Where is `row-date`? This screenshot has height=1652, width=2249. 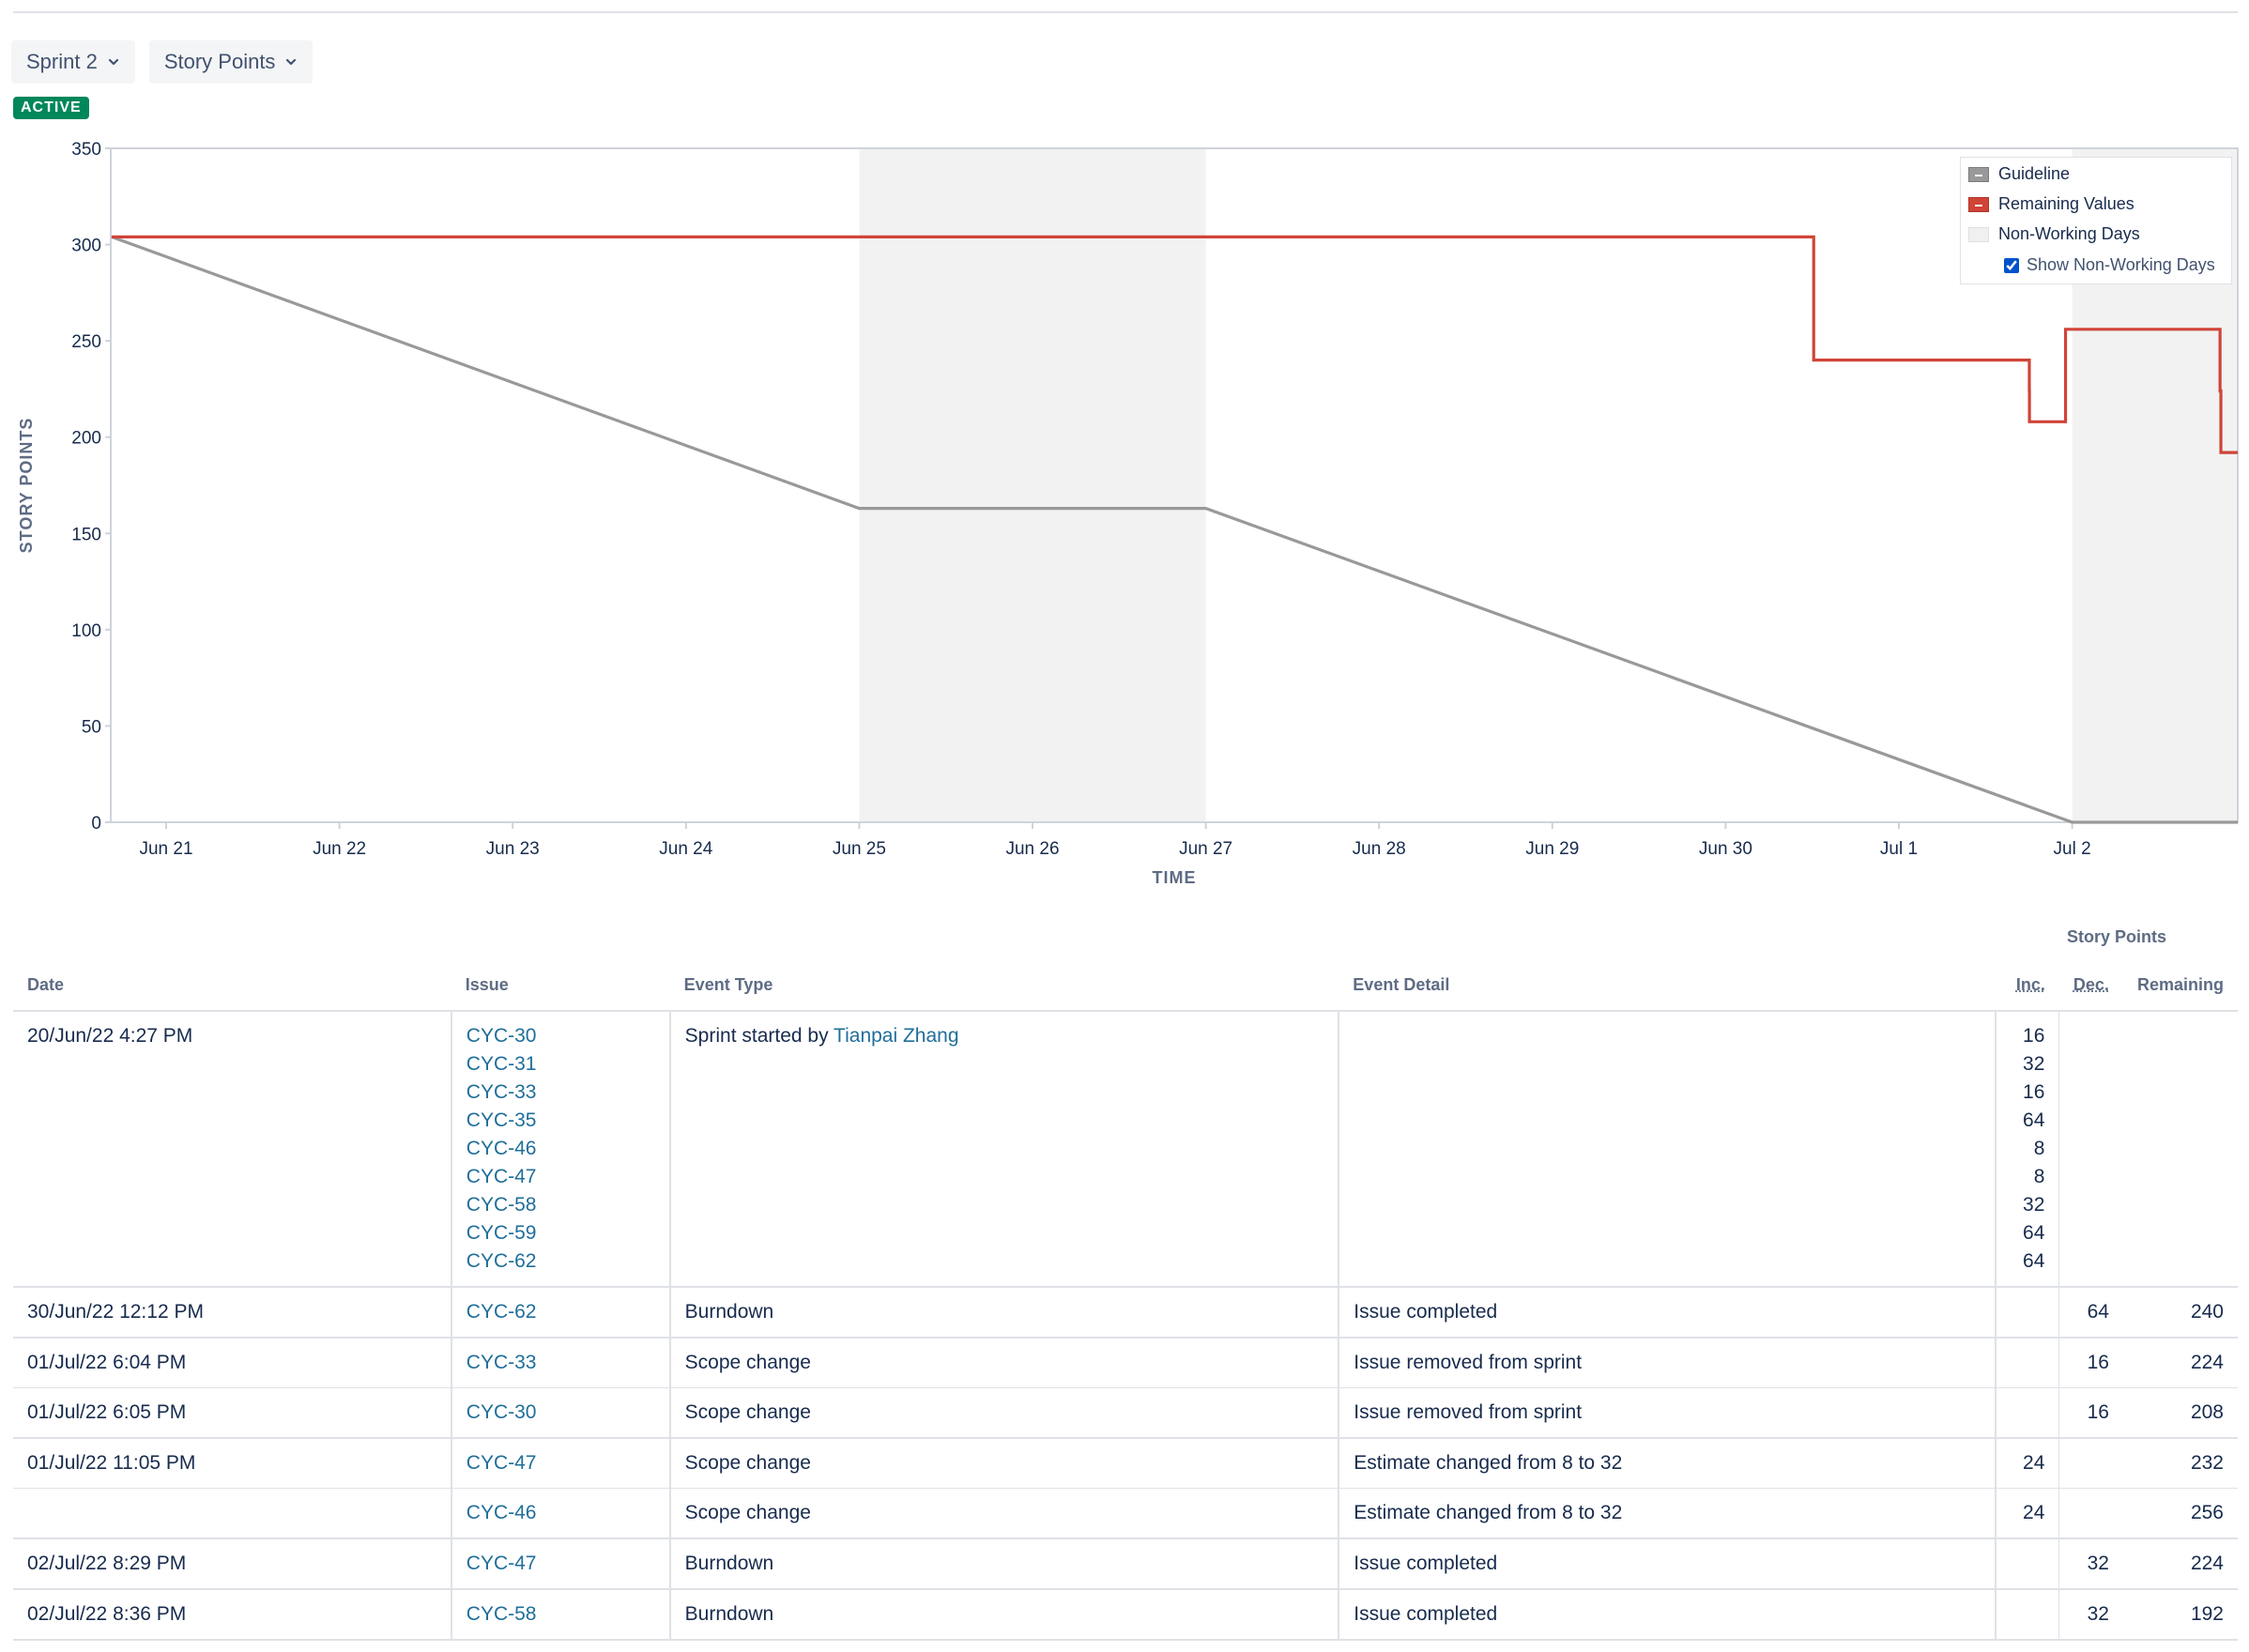 row-date is located at coordinates (232, 1513).